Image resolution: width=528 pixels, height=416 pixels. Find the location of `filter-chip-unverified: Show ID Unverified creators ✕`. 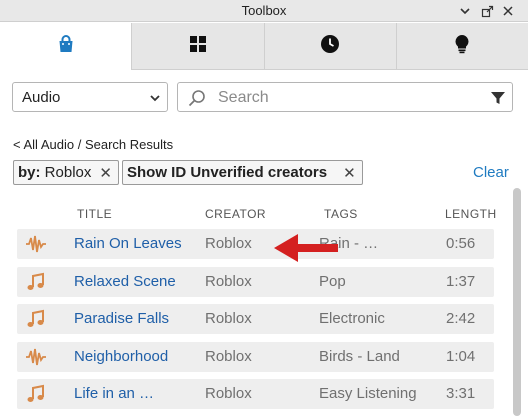

filter-chip-unverified: Show ID Unverified creators ✕ is located at coordinates (242, 172).